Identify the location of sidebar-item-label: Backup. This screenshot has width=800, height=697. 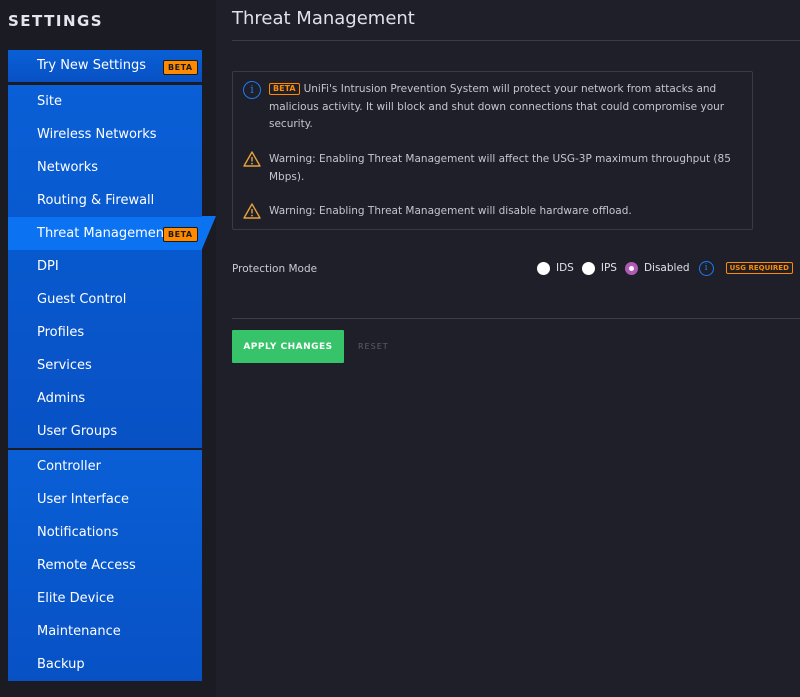
(61, 664).